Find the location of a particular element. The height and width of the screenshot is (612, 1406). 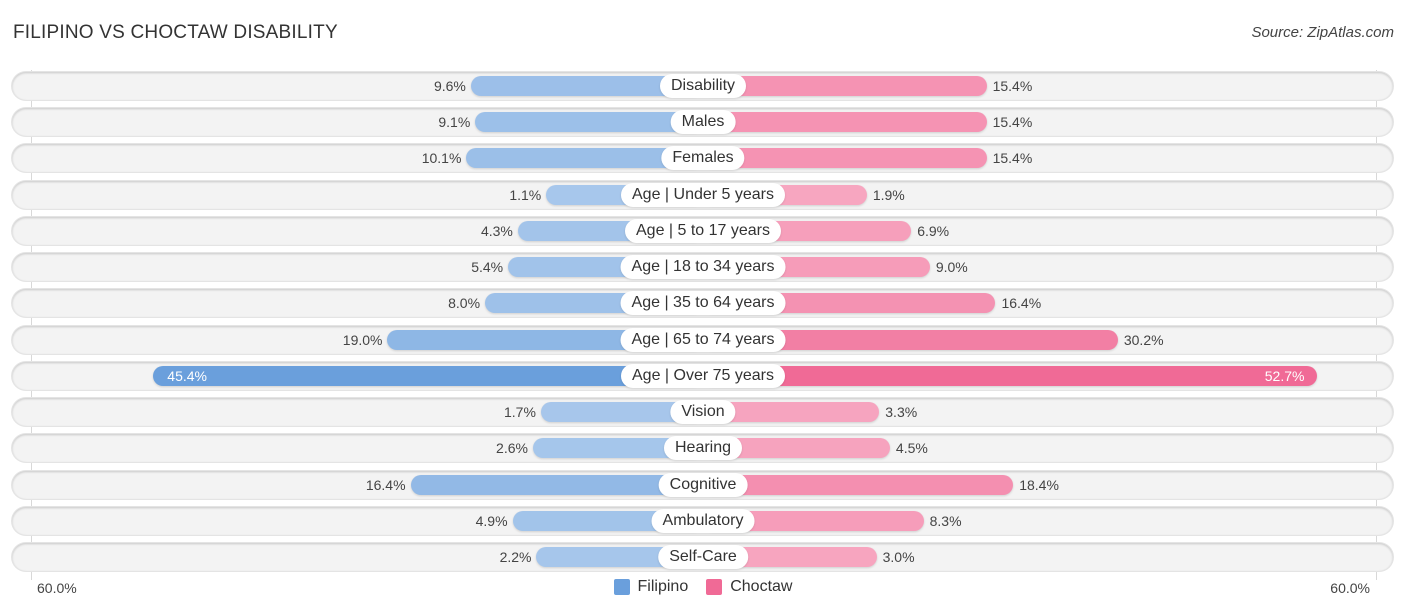

legend-label-filipino: Filipino is located at coordinates (663, 586).